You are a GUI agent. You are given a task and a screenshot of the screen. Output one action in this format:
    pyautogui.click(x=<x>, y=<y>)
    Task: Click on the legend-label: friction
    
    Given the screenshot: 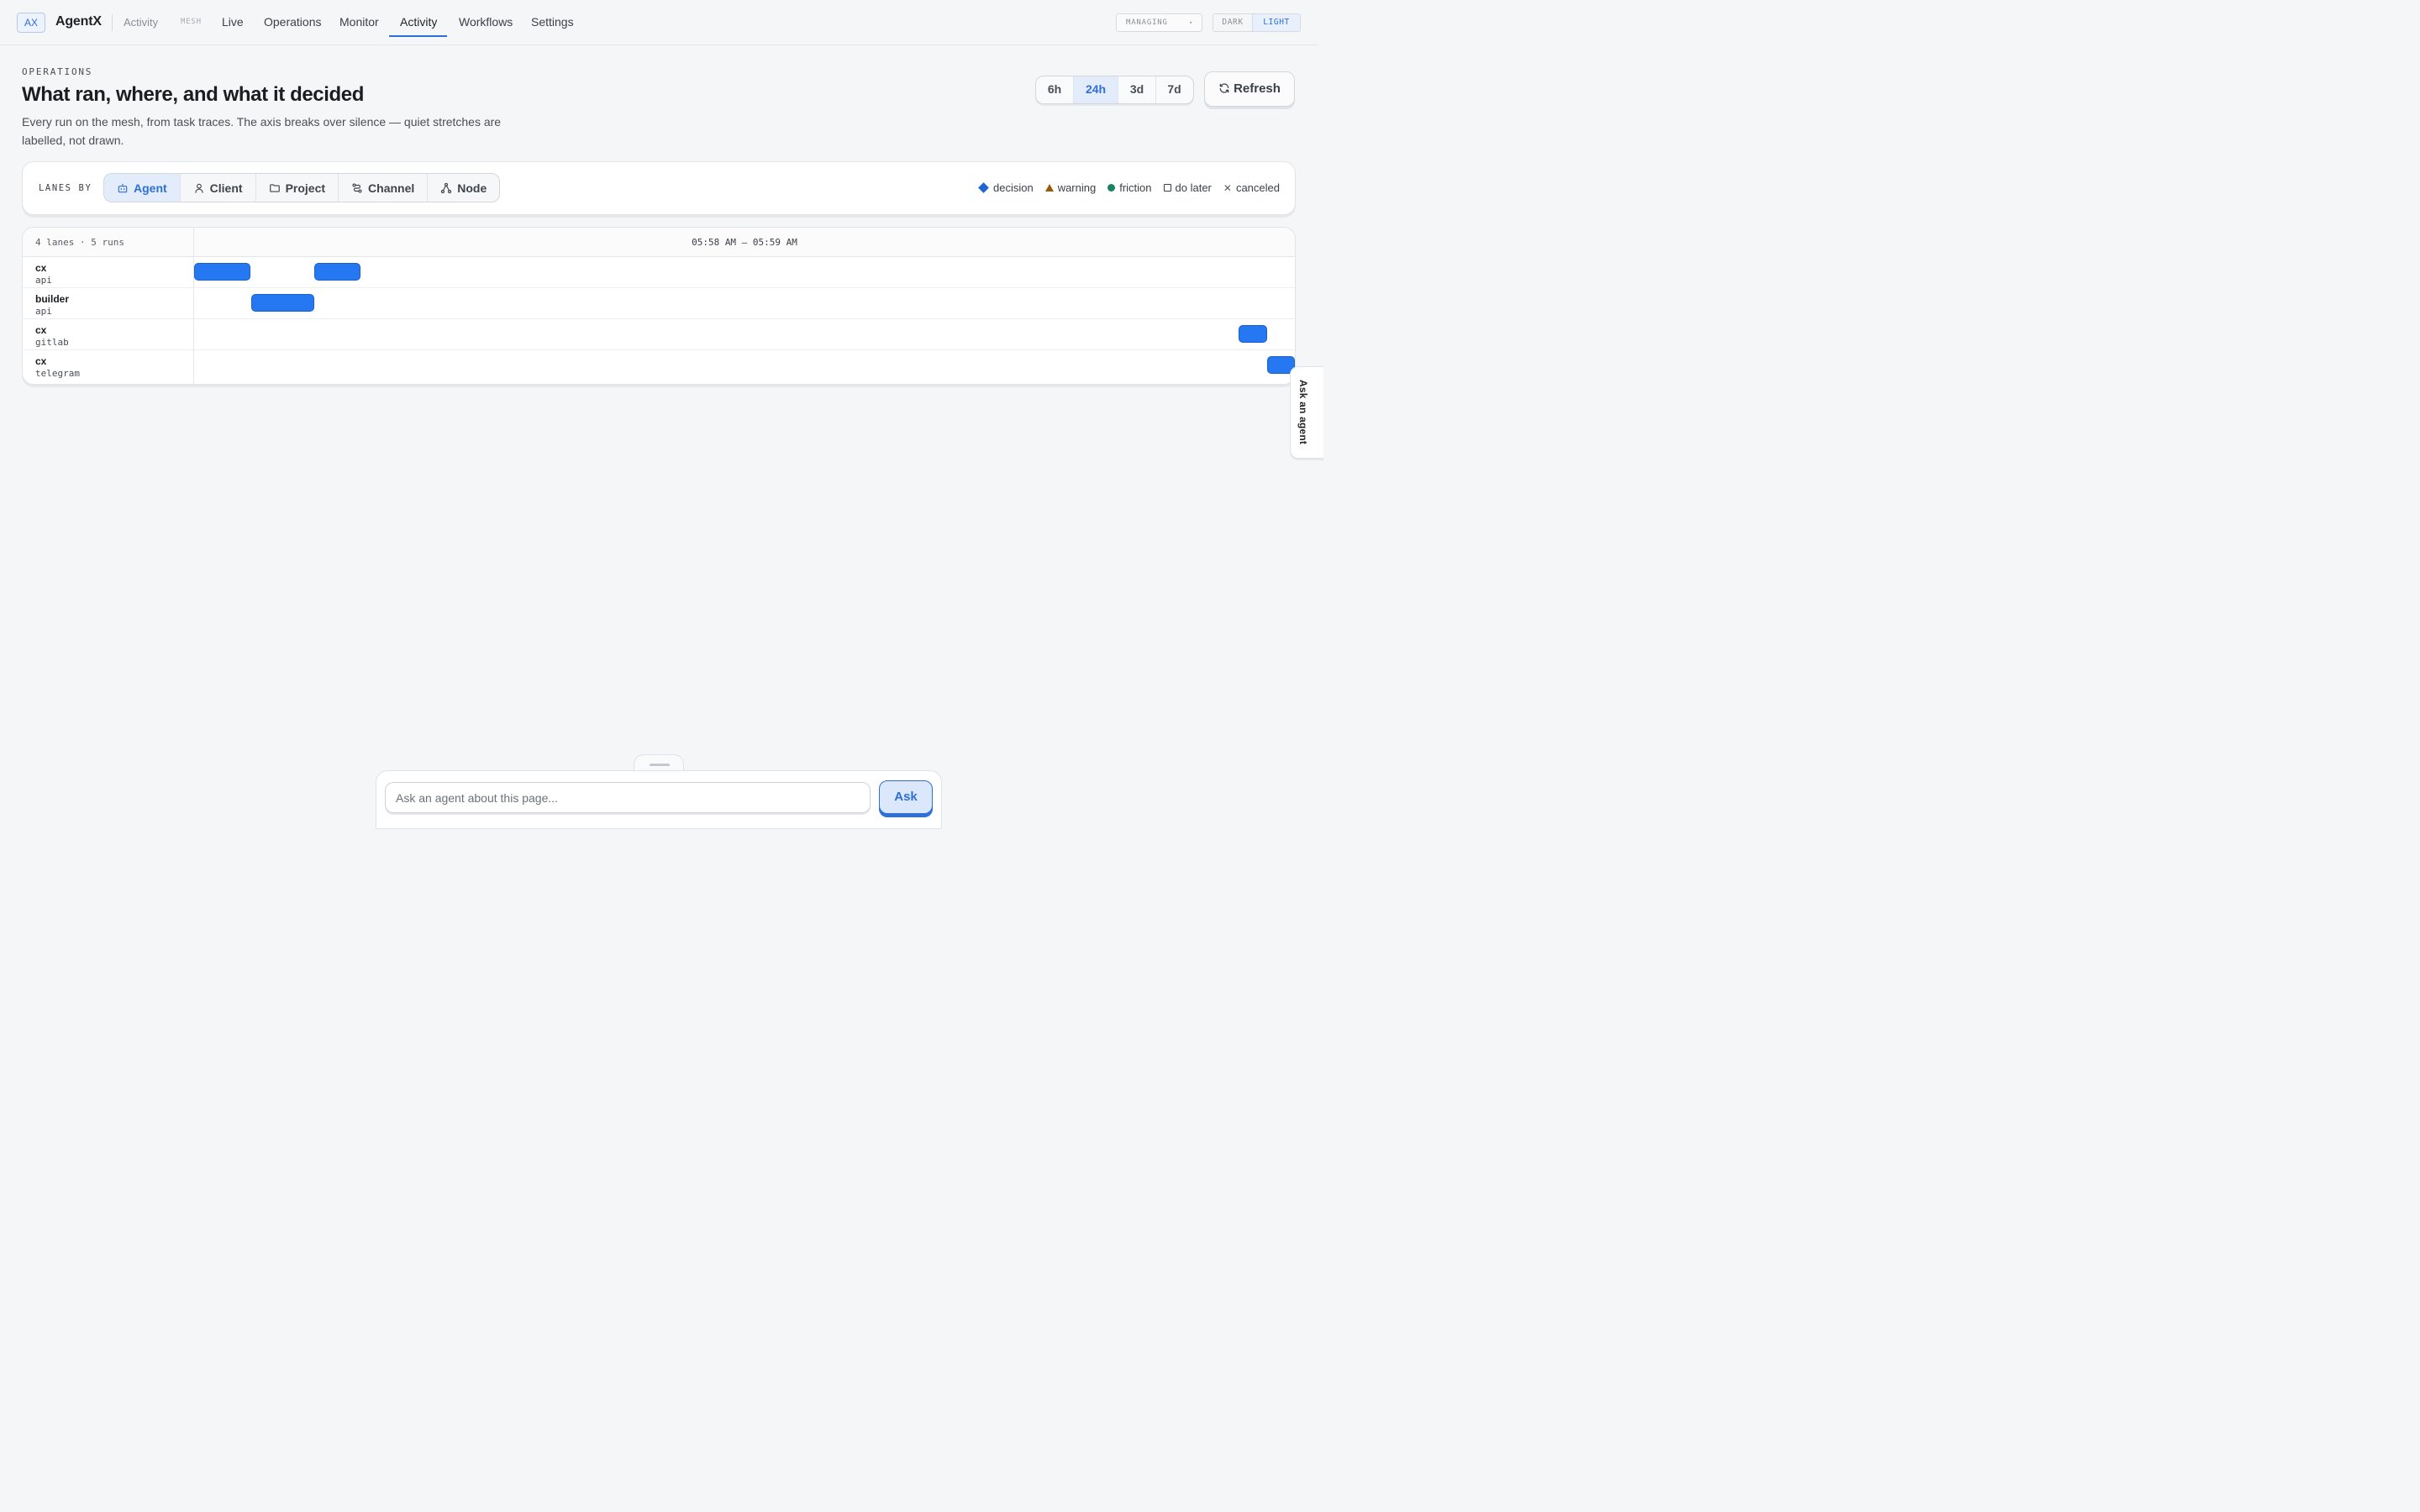 What is the action you would take?
    pyautogui.click(x=1135, y=187)
    